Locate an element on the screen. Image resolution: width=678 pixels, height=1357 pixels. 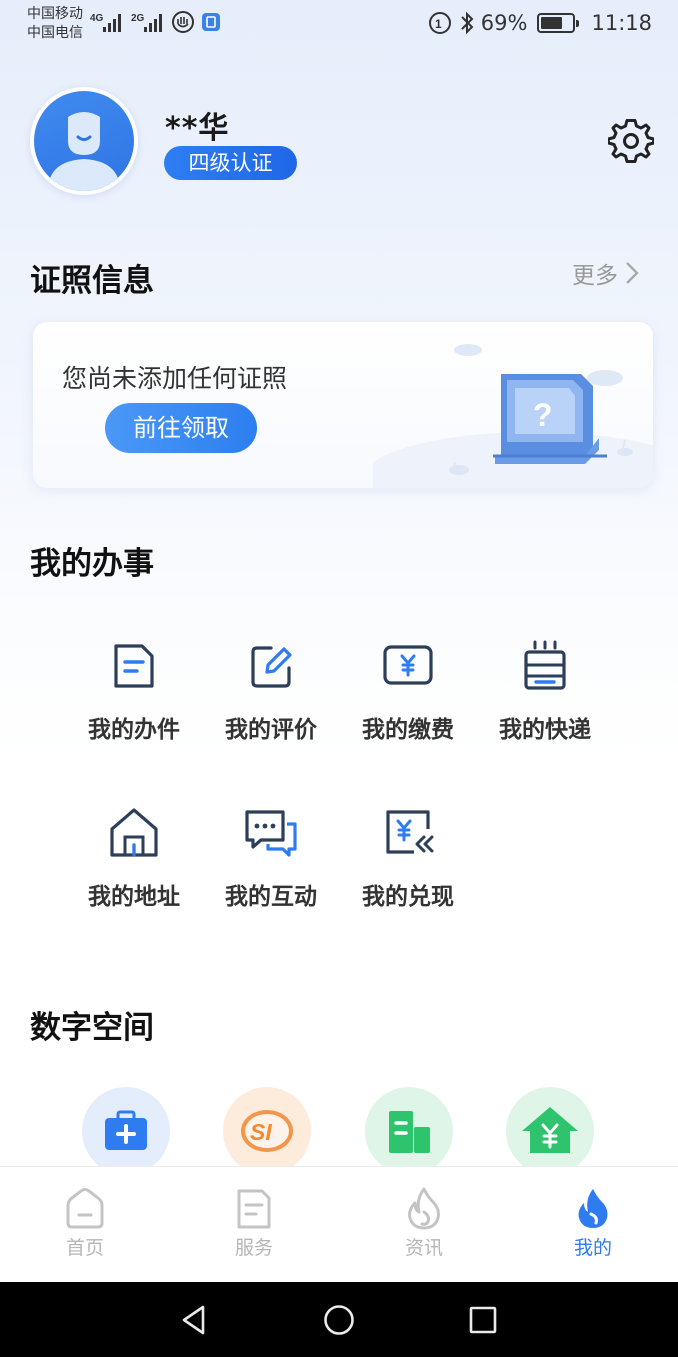
license-section-title: 证照信息 is located at coordinates (92, 281).